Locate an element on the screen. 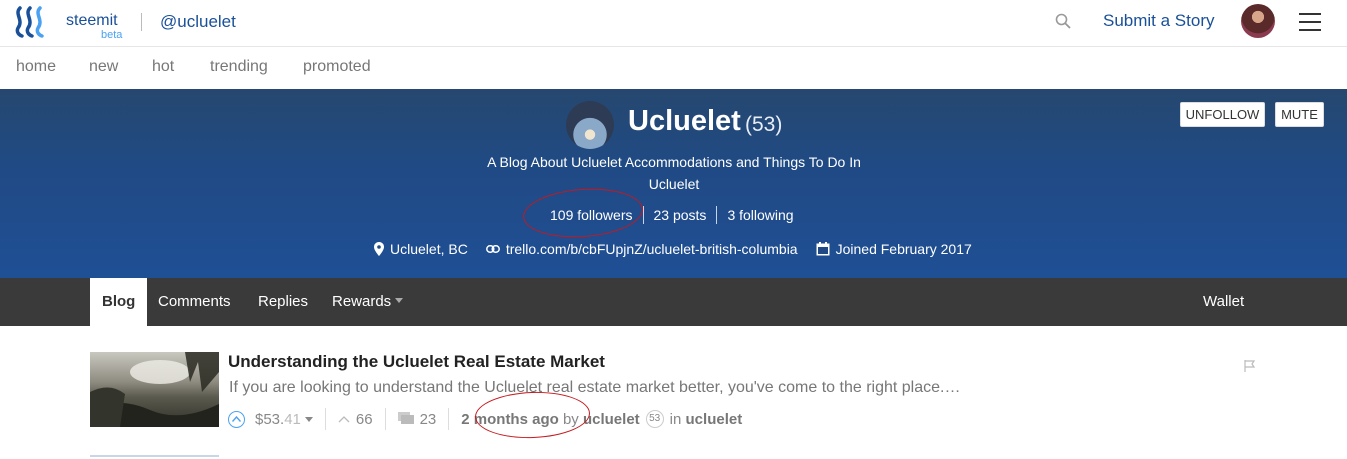  tab-rewards: Rewards is located at coordinates (368, 302).